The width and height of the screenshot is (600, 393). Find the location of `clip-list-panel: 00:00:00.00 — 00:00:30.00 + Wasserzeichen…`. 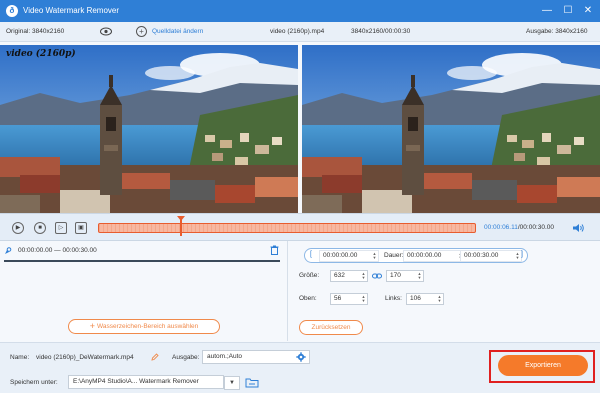

clip-list-panel: 00:00:00.00 — 00:00:30.00 + Wasserzeichen… is located at coordinates (144, 291).